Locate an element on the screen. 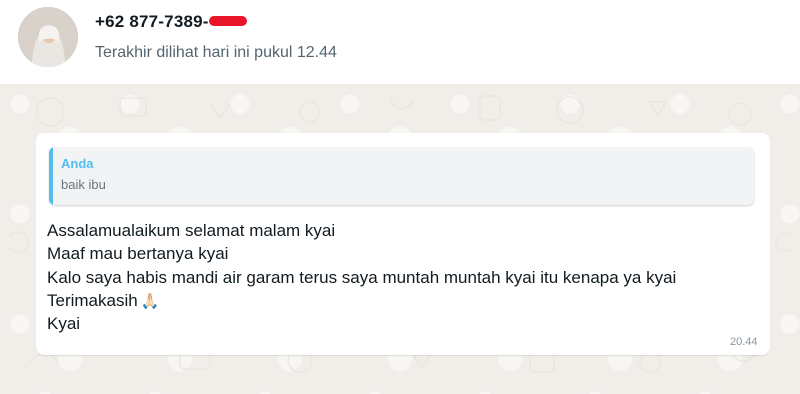 This screenshot has height=394, width=800. quoted-author: Anda is located at coordinates (77, 163).